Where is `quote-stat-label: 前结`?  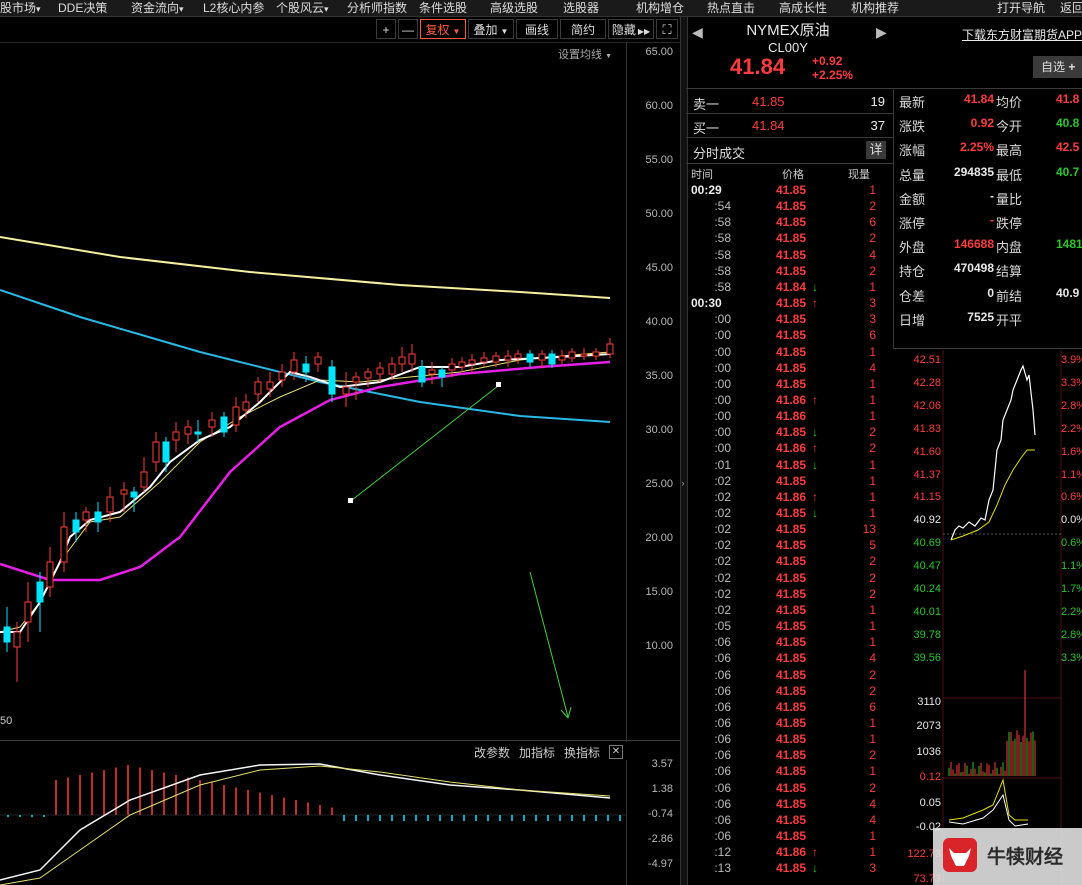 quote-stat-label: 前结 is located at coordinates (1009, 296).